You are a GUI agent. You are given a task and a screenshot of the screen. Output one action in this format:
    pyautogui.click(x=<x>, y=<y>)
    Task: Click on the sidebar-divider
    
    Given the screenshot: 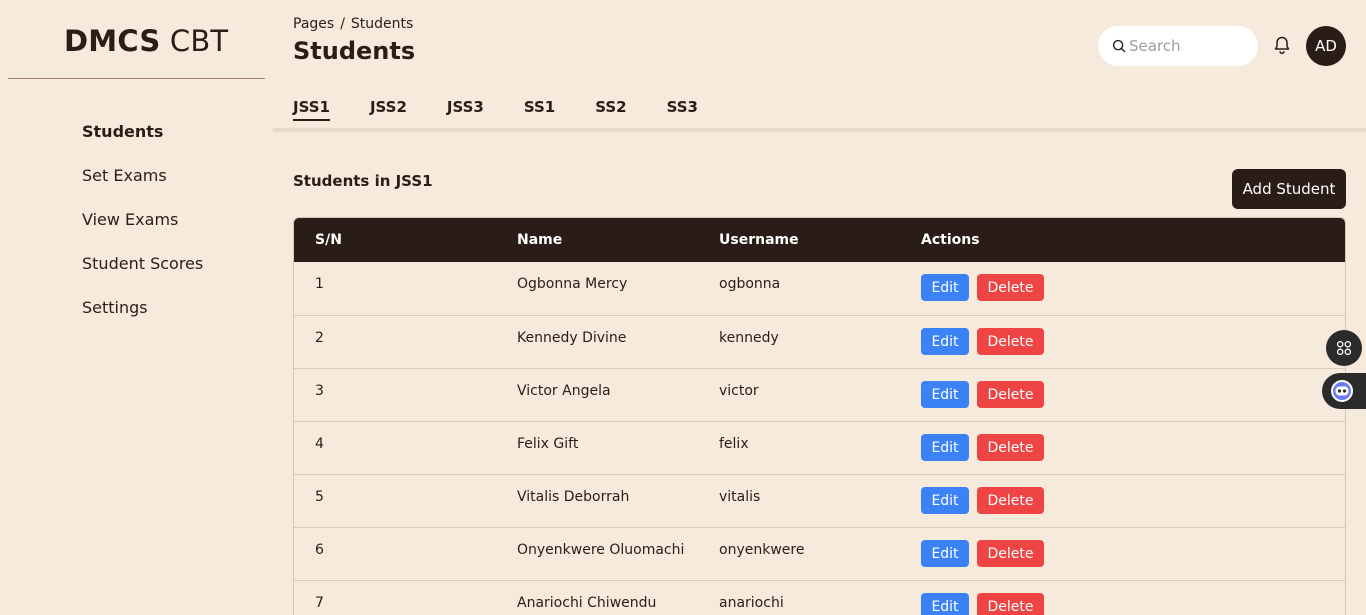 What is the action you would take?
    pyautogui.click(x=136, y=78)
    